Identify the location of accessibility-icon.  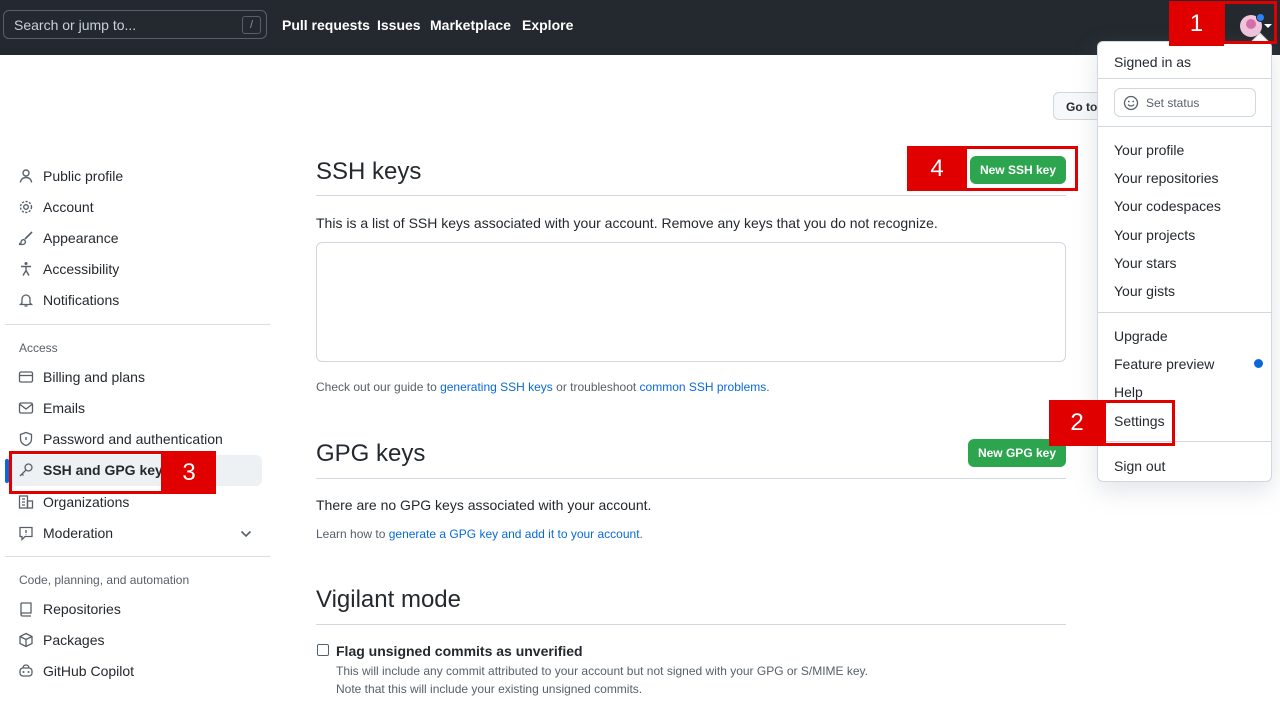
(26, 269).